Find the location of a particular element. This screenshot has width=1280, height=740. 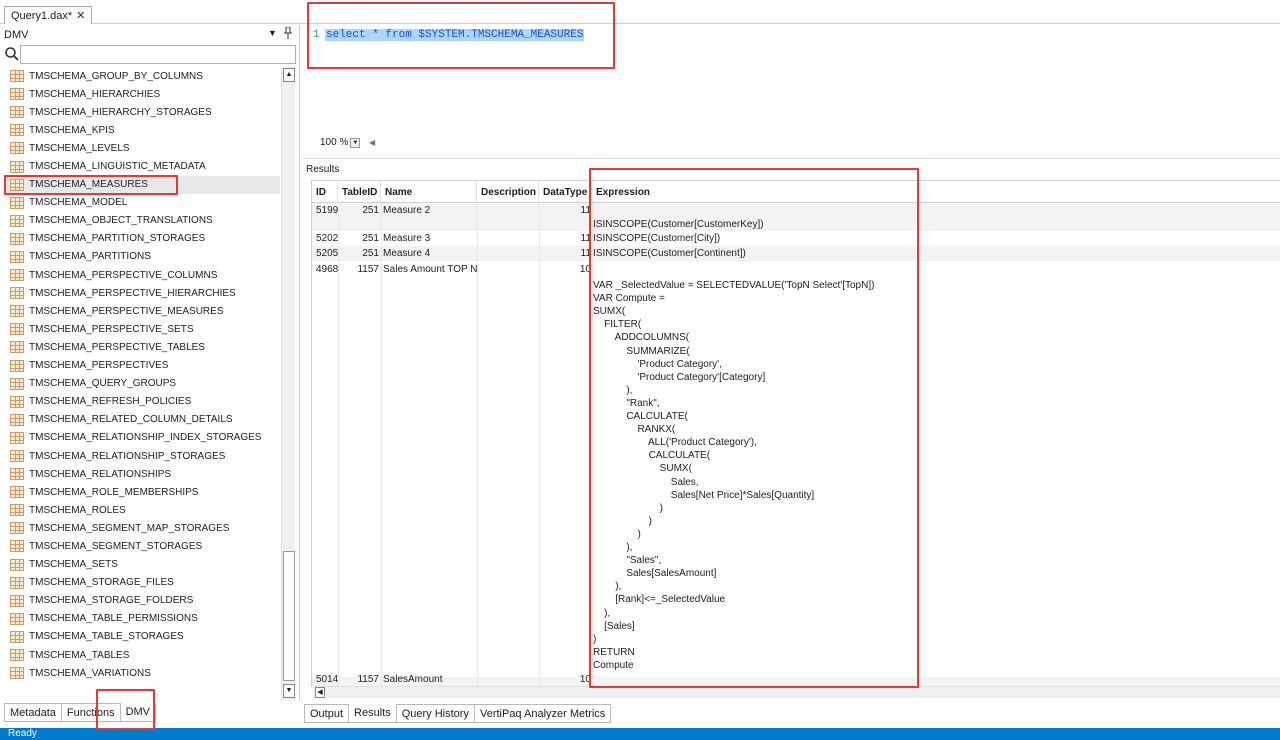

chevron-down-icon: ▼ is located at coordinates (272, 33).